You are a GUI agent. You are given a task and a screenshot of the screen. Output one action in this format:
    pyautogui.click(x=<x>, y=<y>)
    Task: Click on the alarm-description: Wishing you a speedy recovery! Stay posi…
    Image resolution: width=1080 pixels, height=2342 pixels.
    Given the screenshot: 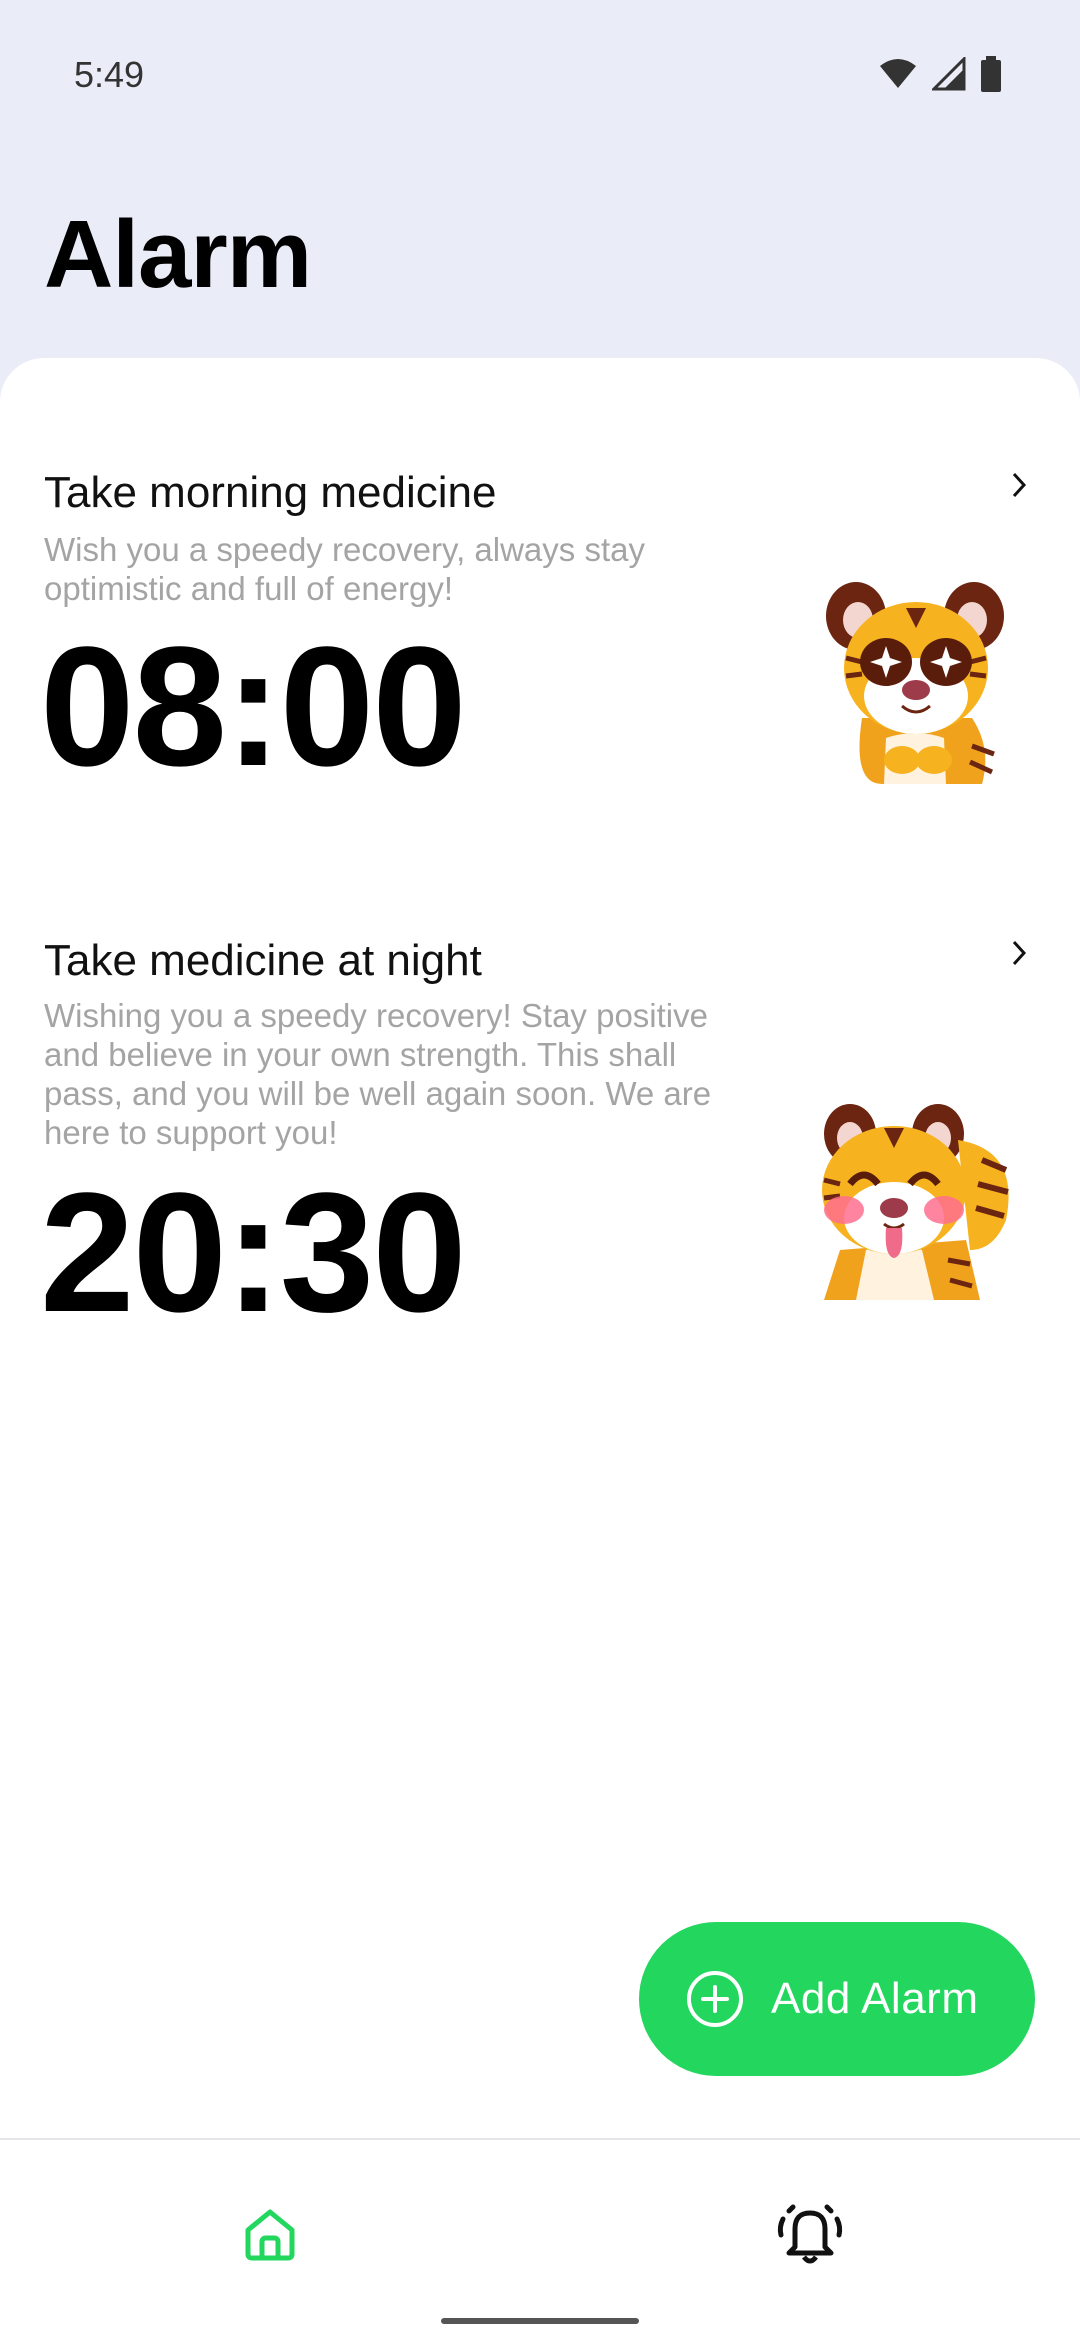 What is the action you would take?
    pyautogui.click(x=378, y=1074)
    